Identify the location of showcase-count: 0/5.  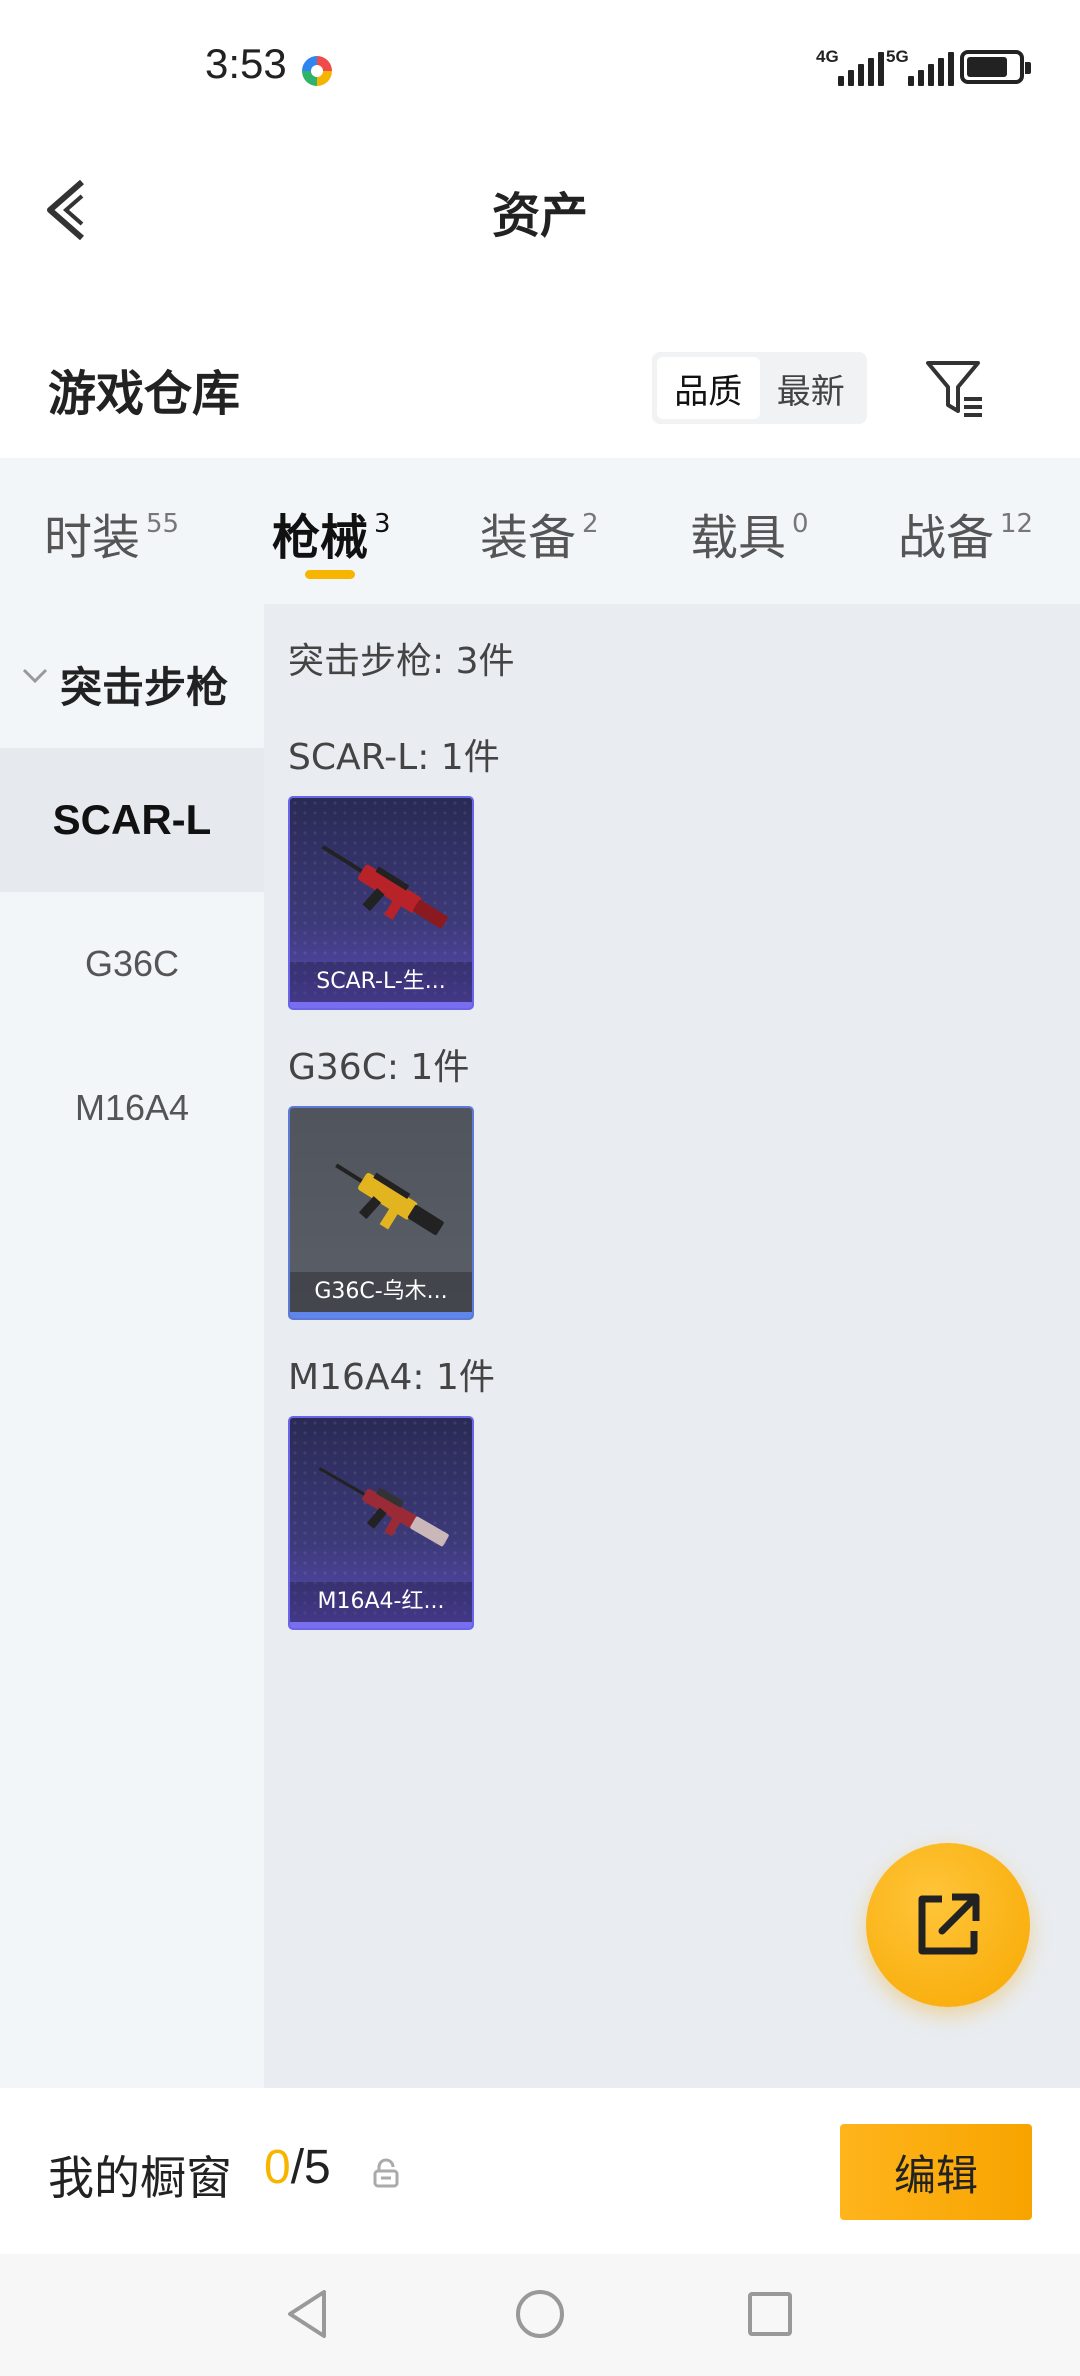
(297, 2167).